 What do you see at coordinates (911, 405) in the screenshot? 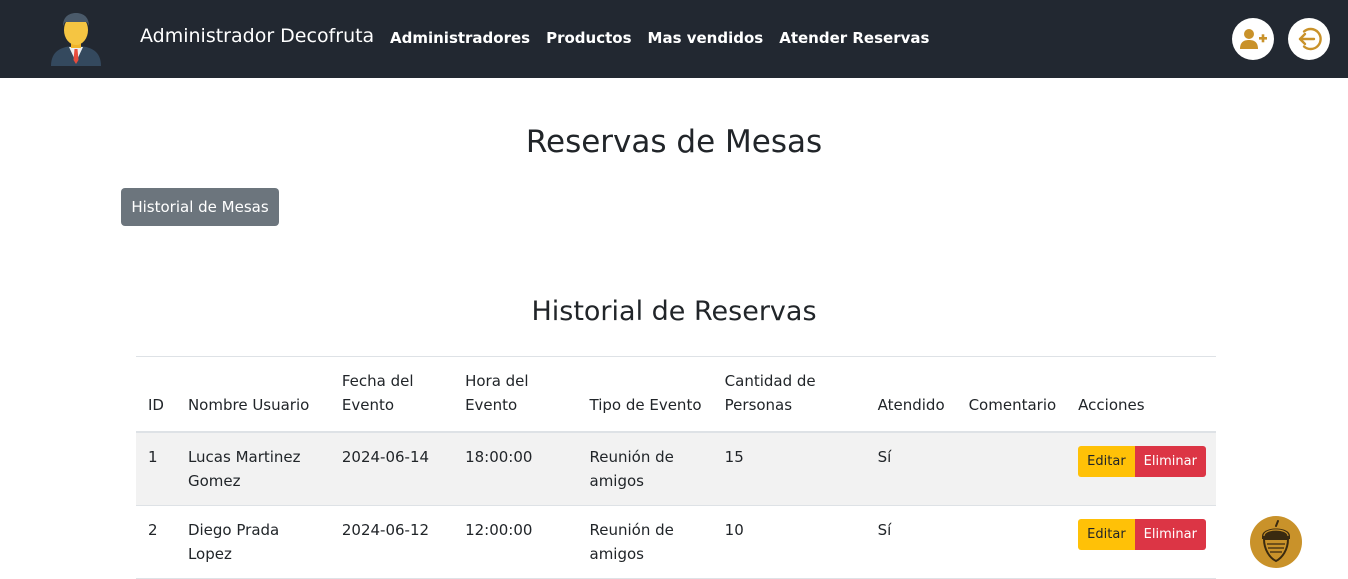
I see `header-atendido: Atendido` at bounding box center [911, 405].